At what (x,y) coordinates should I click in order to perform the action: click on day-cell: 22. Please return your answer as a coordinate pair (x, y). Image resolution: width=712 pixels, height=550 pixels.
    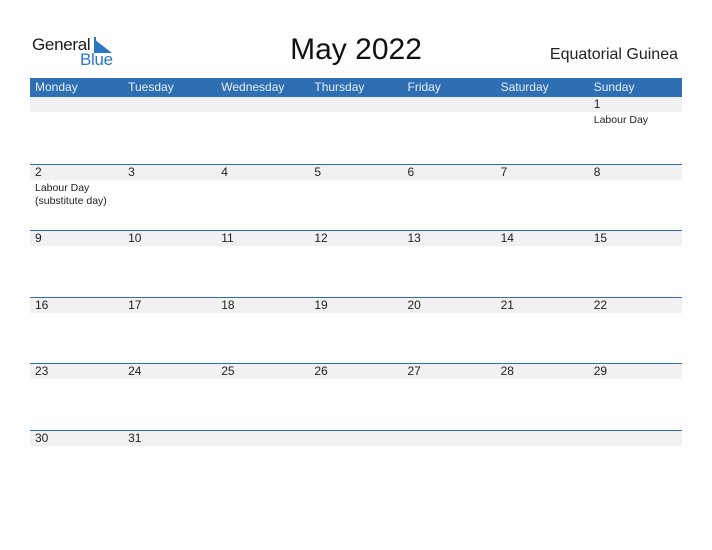
    Looking at the image, I should click on (635, 305).